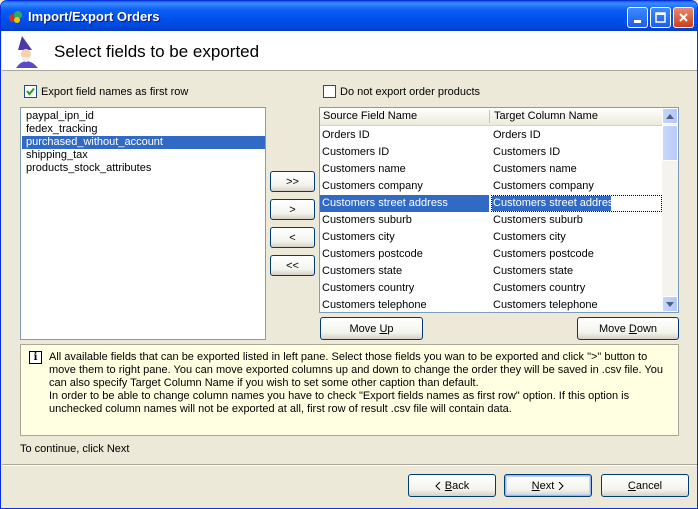 The image size is (698, 509). I want to click on scroll-up-icon, so click(670, 116).